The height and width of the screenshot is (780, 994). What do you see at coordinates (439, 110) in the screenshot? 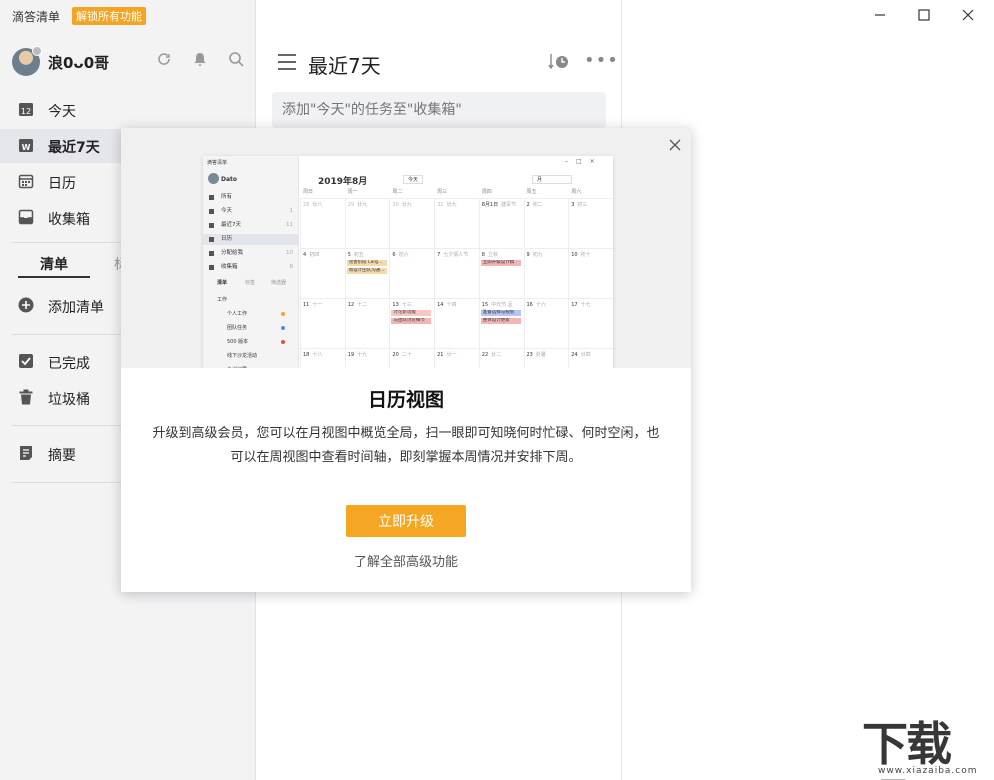
I see `add-task-input` at bounding box center [439, 110].